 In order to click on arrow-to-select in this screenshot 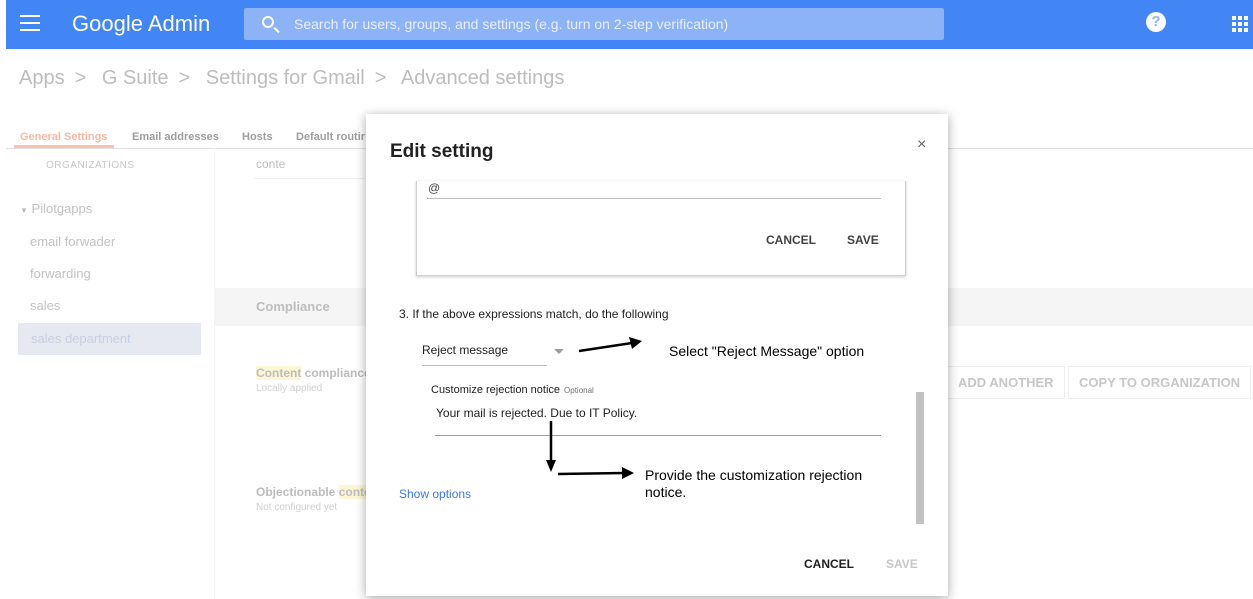, I will do `click(605, 347)`.